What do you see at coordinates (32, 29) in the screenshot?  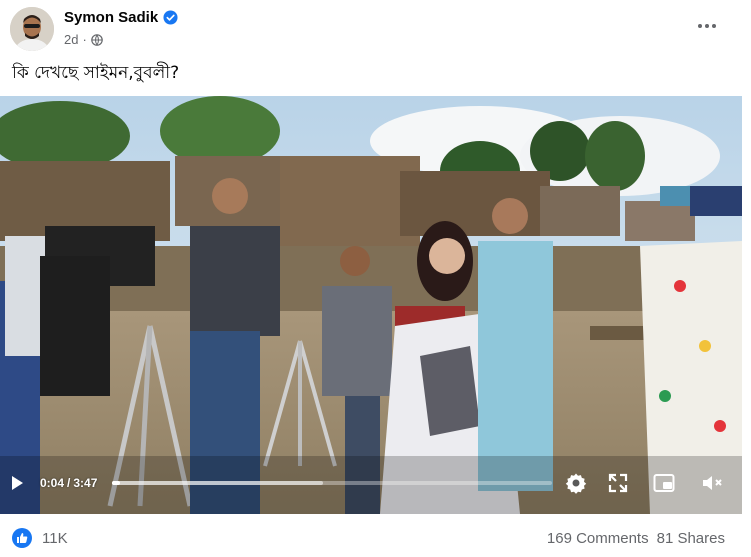 I see `author-avatar` at bounding box center [32, 29].